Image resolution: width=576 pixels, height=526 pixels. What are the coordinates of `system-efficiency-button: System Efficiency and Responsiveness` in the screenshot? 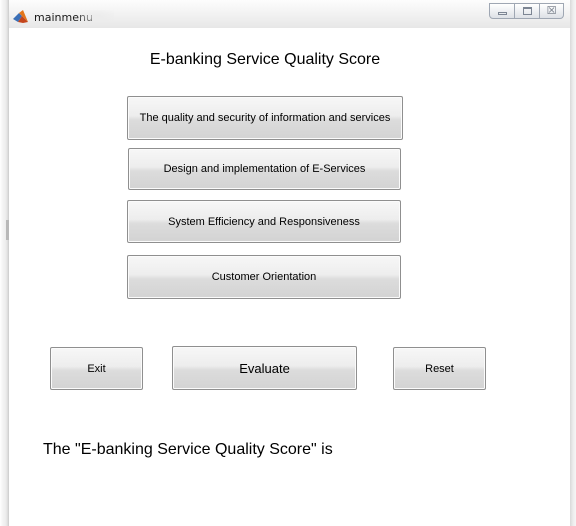 It's located at (264, 221).